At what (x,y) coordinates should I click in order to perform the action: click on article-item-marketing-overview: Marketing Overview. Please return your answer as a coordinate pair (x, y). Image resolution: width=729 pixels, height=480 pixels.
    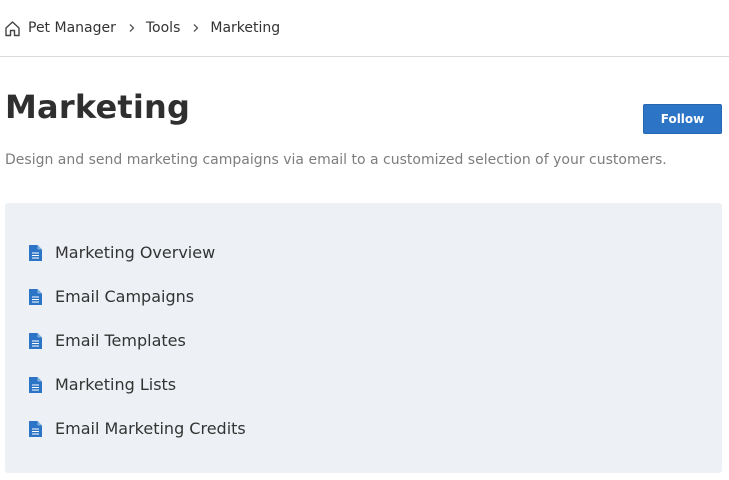
    Looking at the image, I should click on (363, 252).